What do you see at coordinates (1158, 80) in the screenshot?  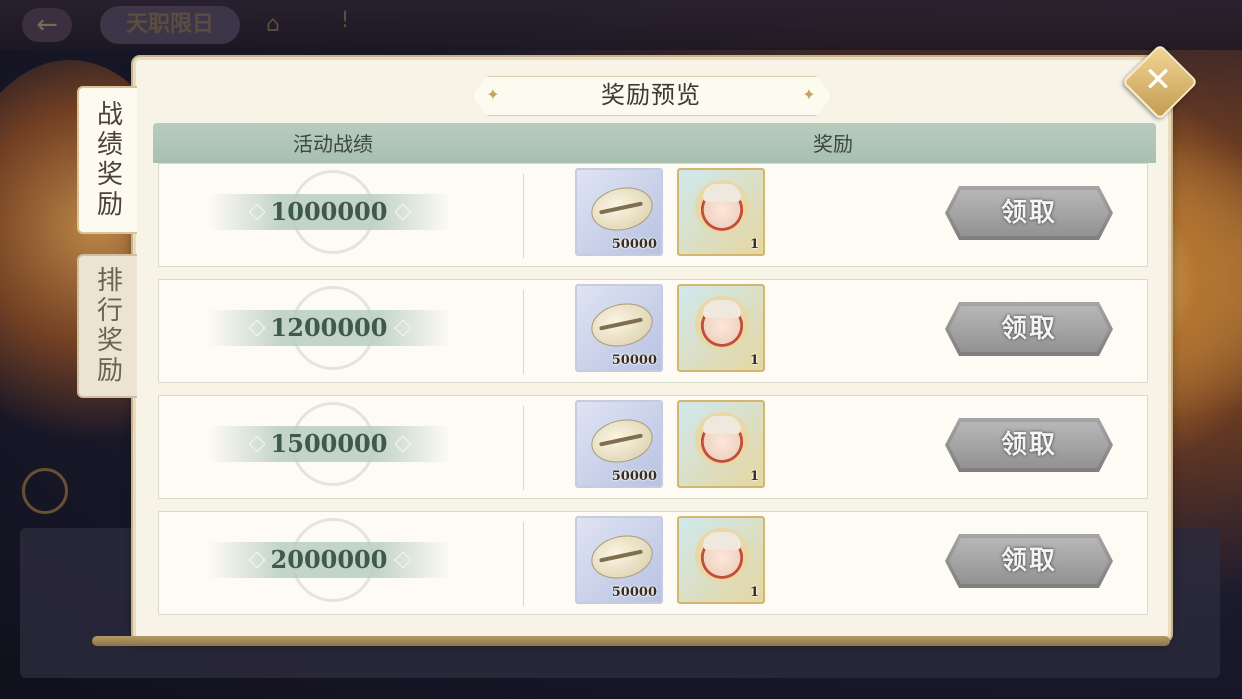 I see `close-icon: ✕` at bounding box center [1158, 80].